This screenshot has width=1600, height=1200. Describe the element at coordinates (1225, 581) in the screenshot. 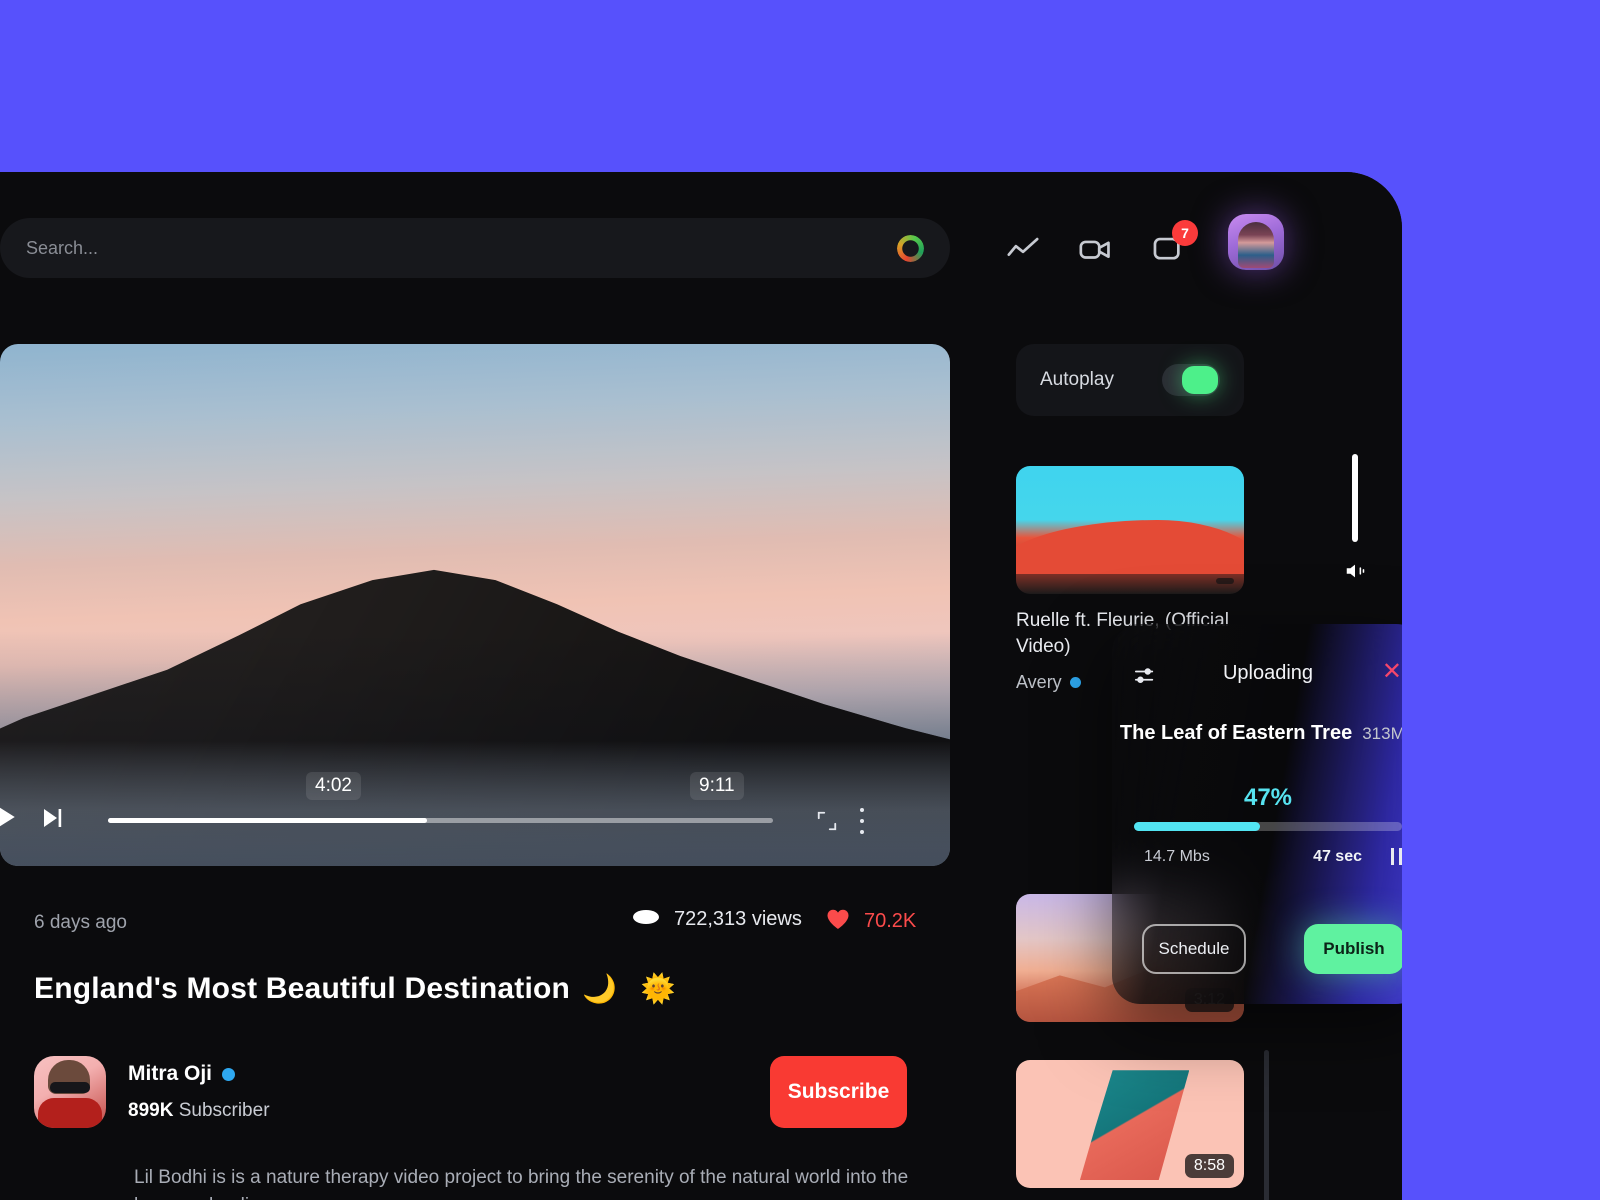

I see `video-duration` at that location.